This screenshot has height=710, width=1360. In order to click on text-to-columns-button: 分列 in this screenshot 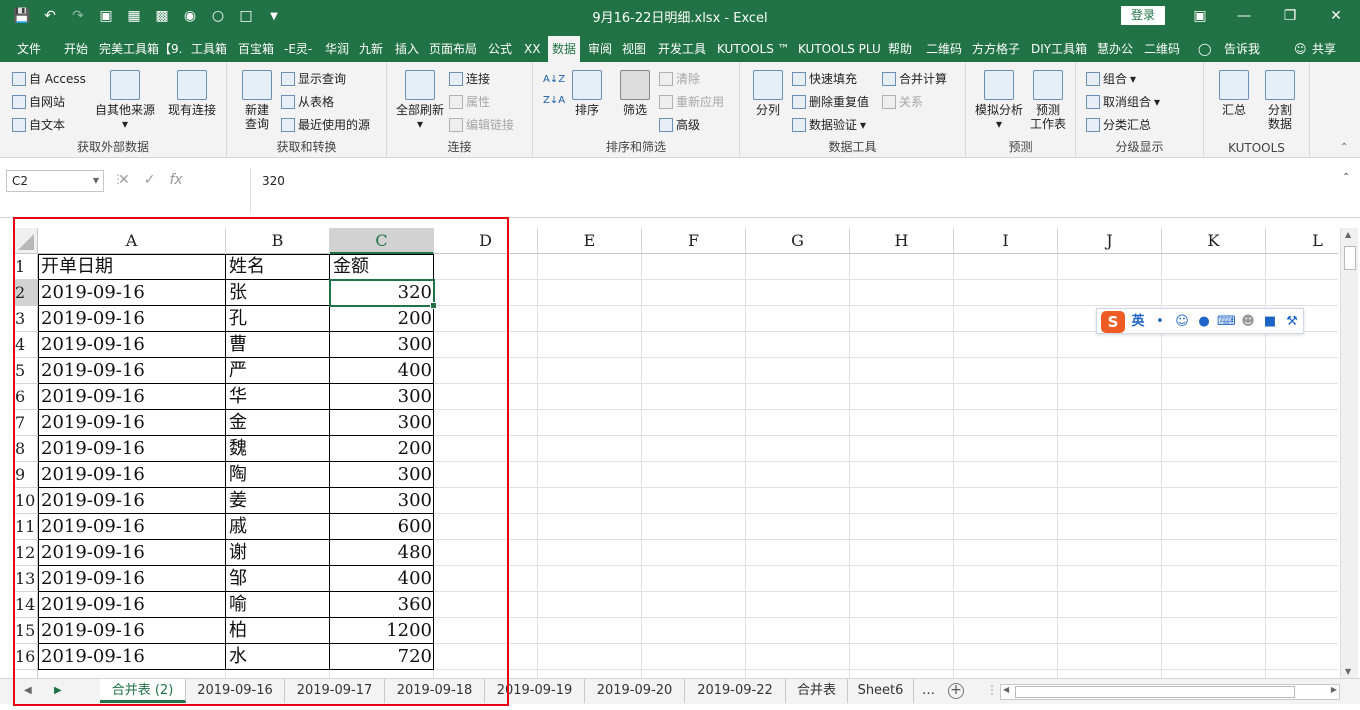, I will do `click(768, 93)`.